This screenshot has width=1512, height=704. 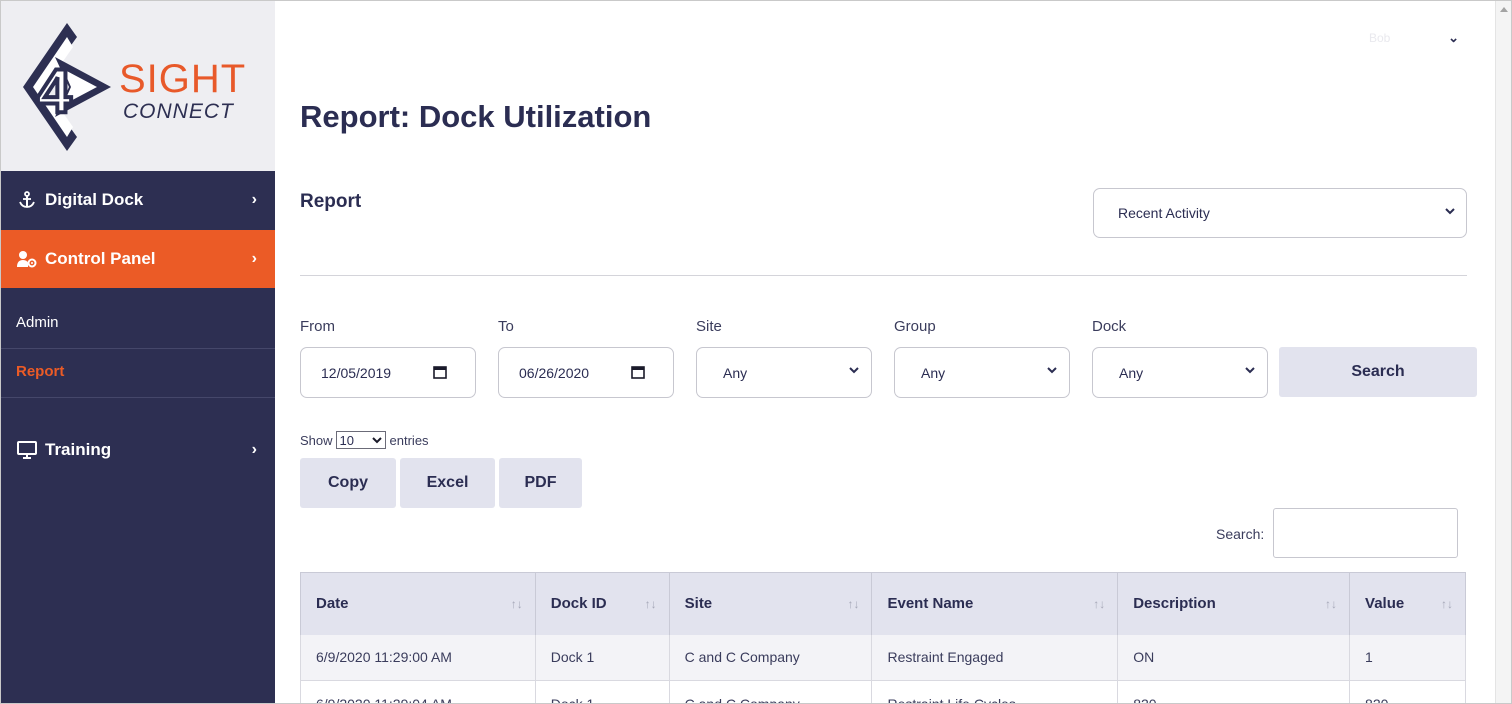 What do you see at coordinates (578, 604) in the screenshot?
I see `column-header-label: Dock ID` at bounding box center [578, 604].